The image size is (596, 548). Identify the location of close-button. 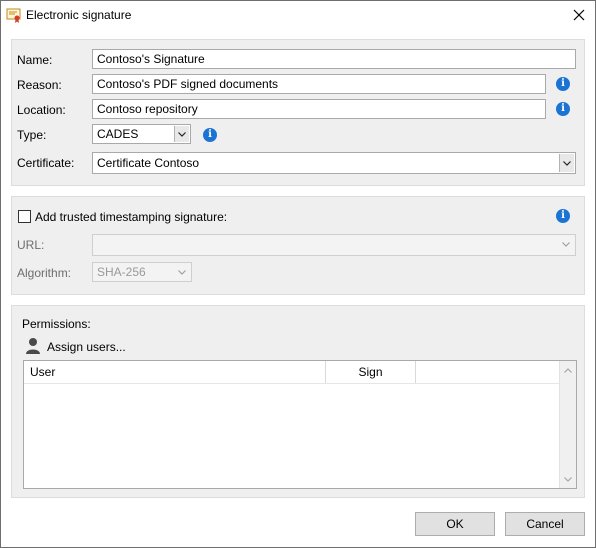
(579, 15).